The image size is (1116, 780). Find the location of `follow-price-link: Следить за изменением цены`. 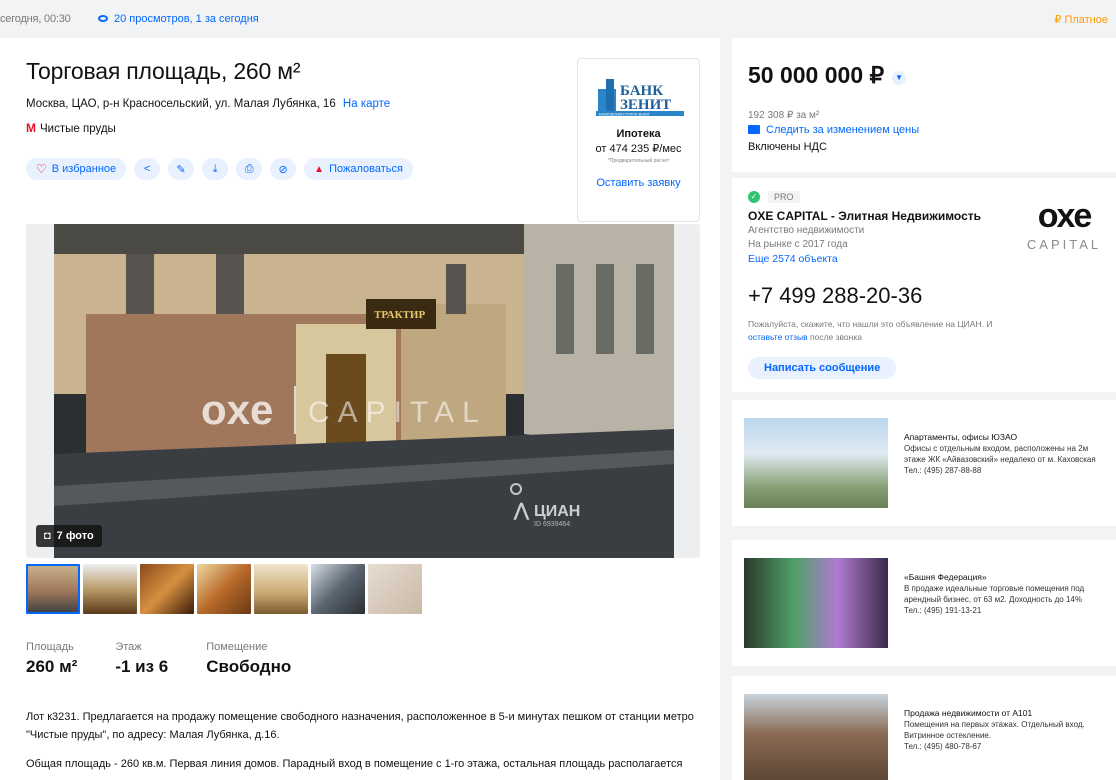

follow-price-link: Следить за изменением цены is located at coordinates (833, 130).